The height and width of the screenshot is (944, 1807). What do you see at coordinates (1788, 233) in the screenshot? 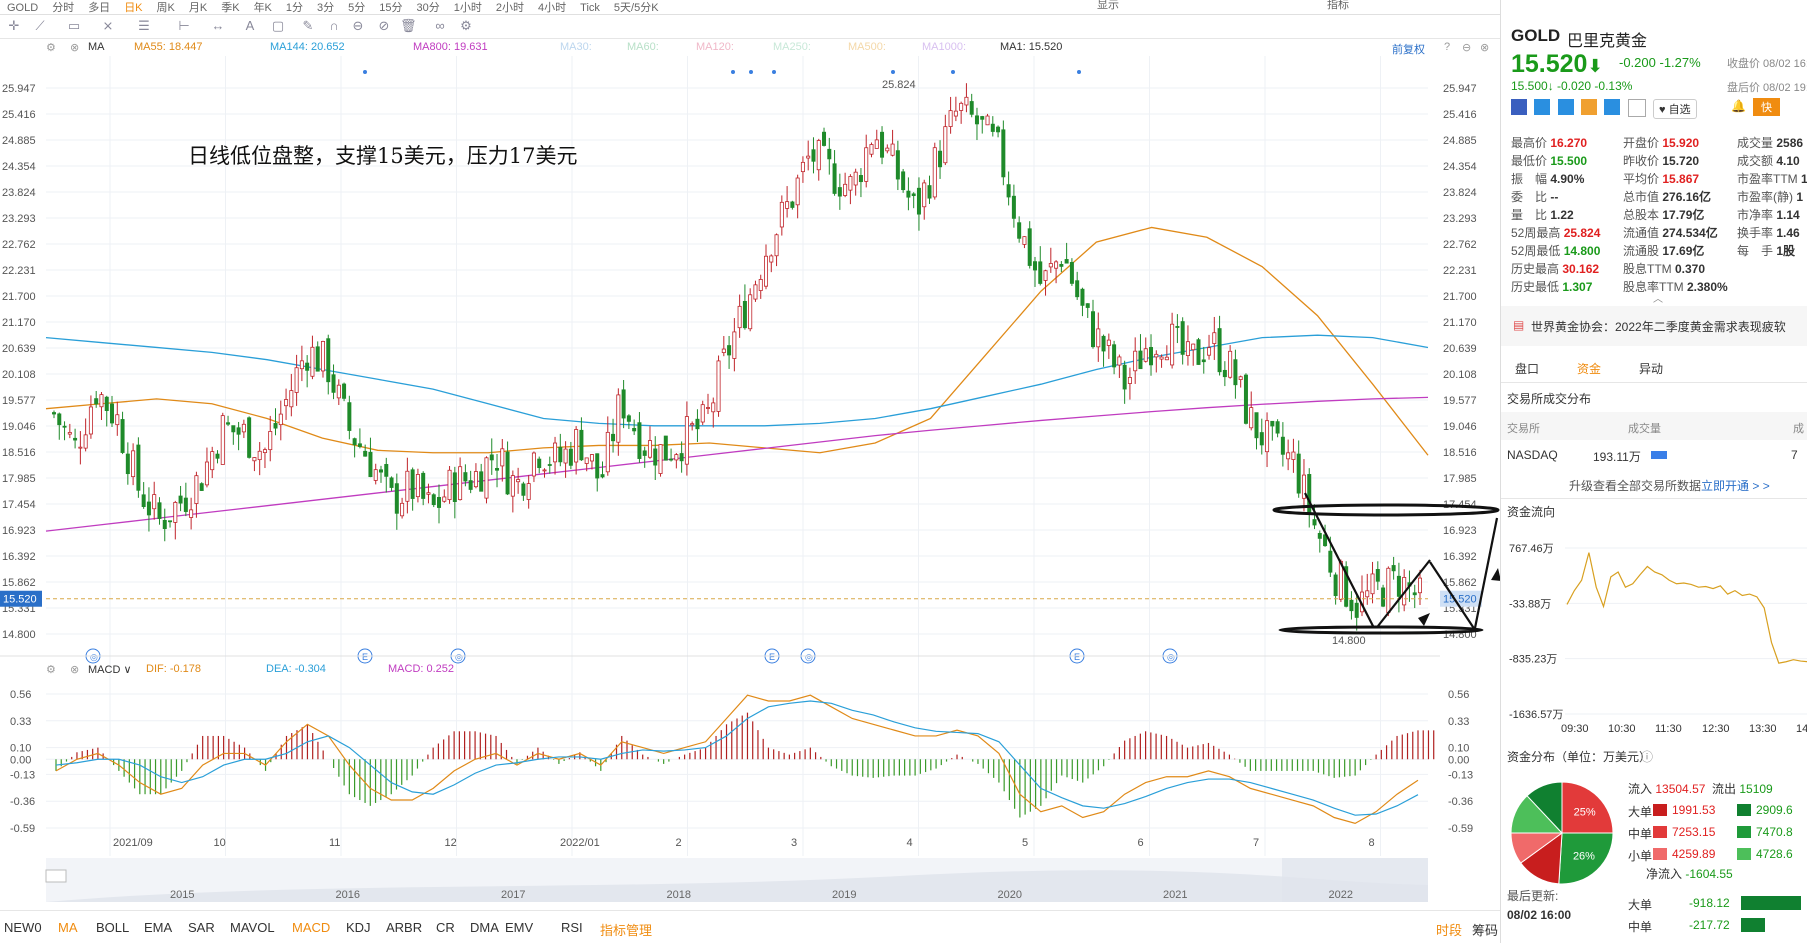
I see `stat-value: 1.46` at bounding box center [1788, 233].